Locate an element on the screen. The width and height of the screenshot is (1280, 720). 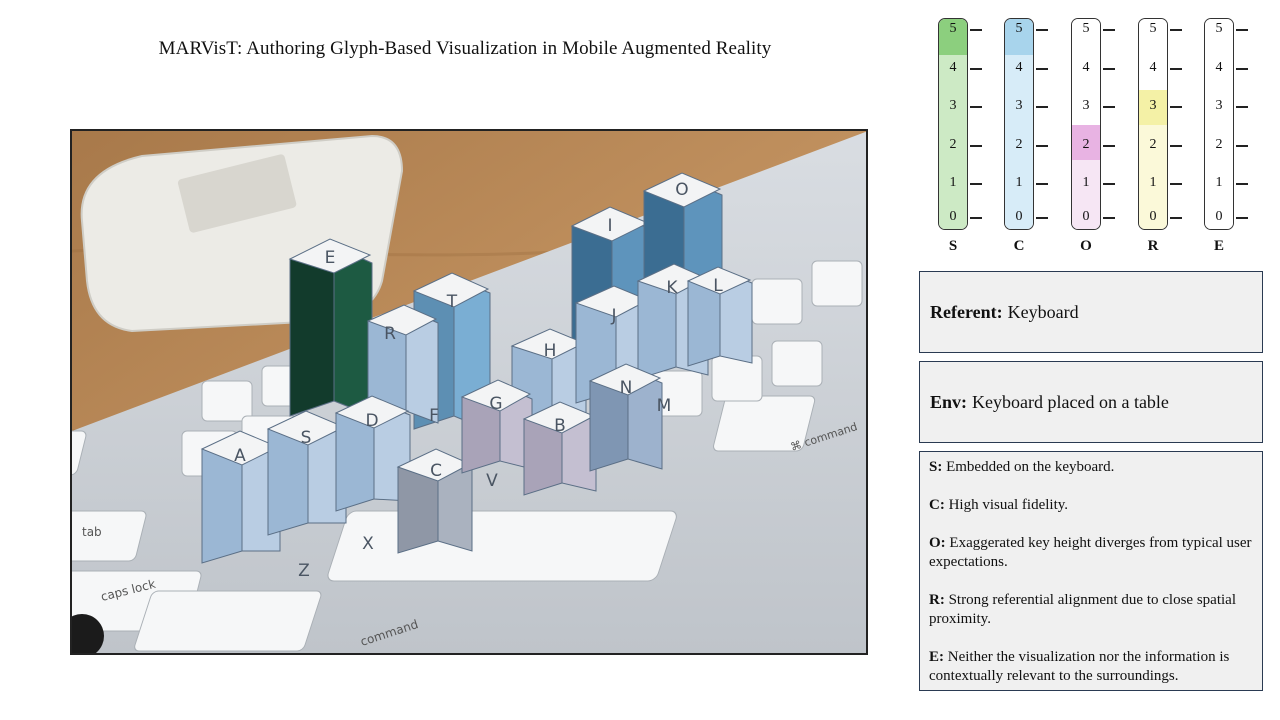
note-text: Embedded on the keyboard. is located at coordinates (1030, 467).